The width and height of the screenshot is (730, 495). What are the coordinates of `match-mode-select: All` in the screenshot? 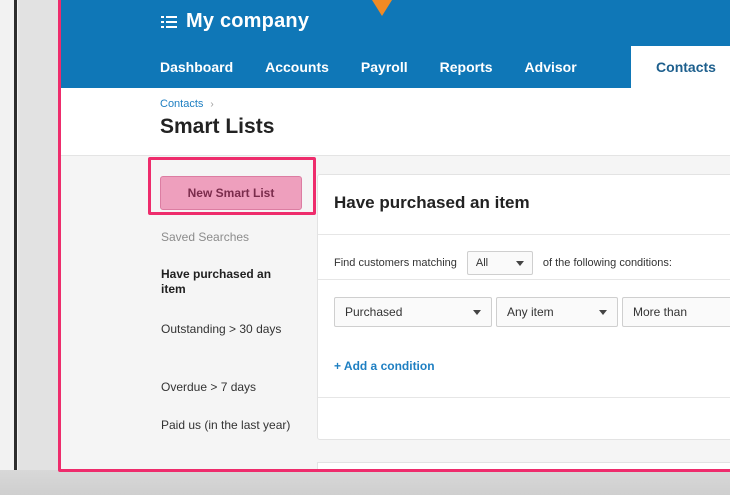 It's located at (499, 263).